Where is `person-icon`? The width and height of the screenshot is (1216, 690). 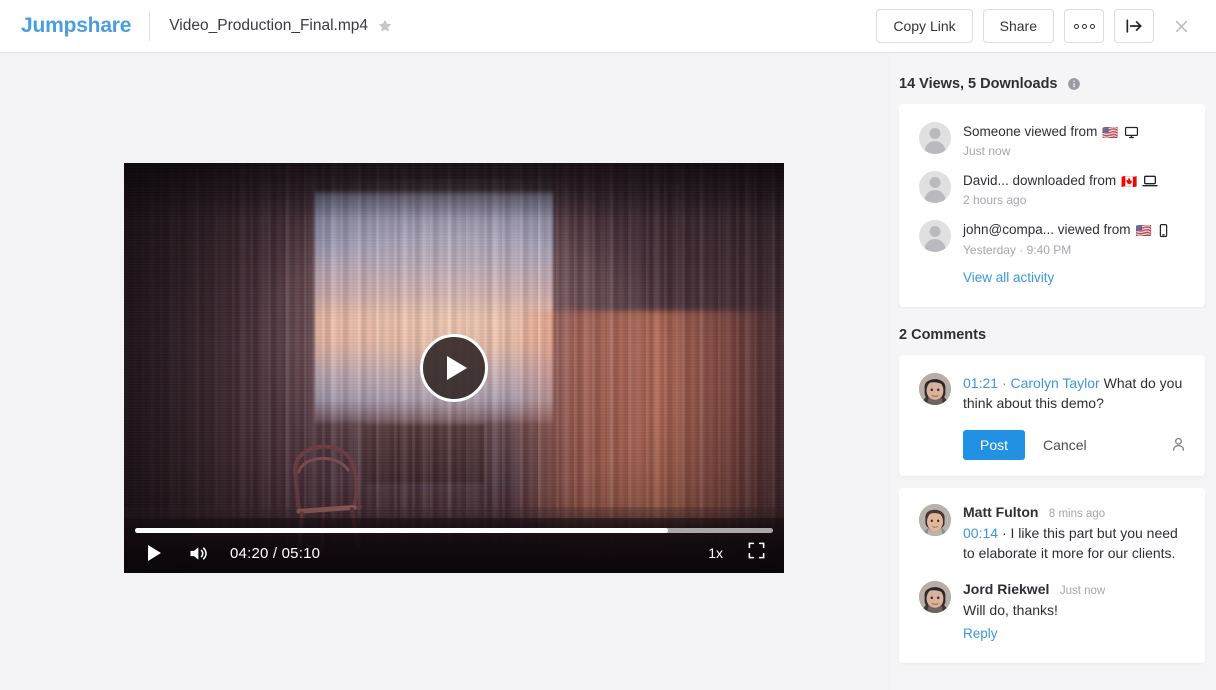 person-icon is located at coordinates (1178, 444).